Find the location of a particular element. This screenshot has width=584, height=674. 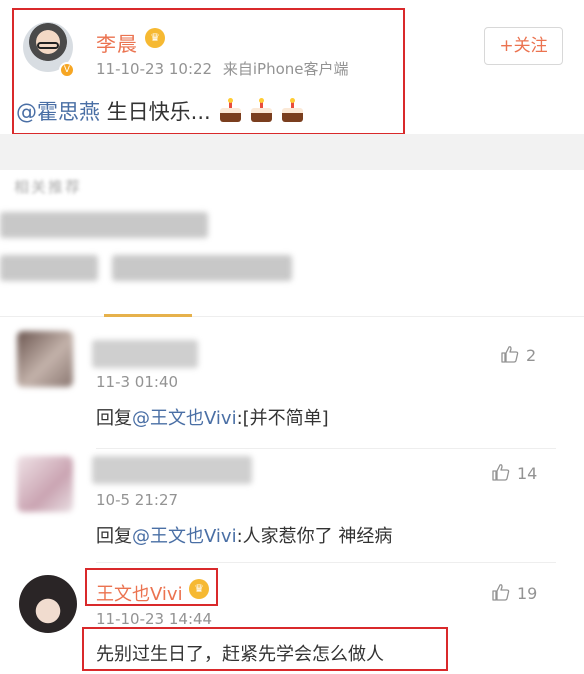

comment-text: 回复@王文也Vivi:人家惹你了 神经病 is located at coordinates (244, 535).